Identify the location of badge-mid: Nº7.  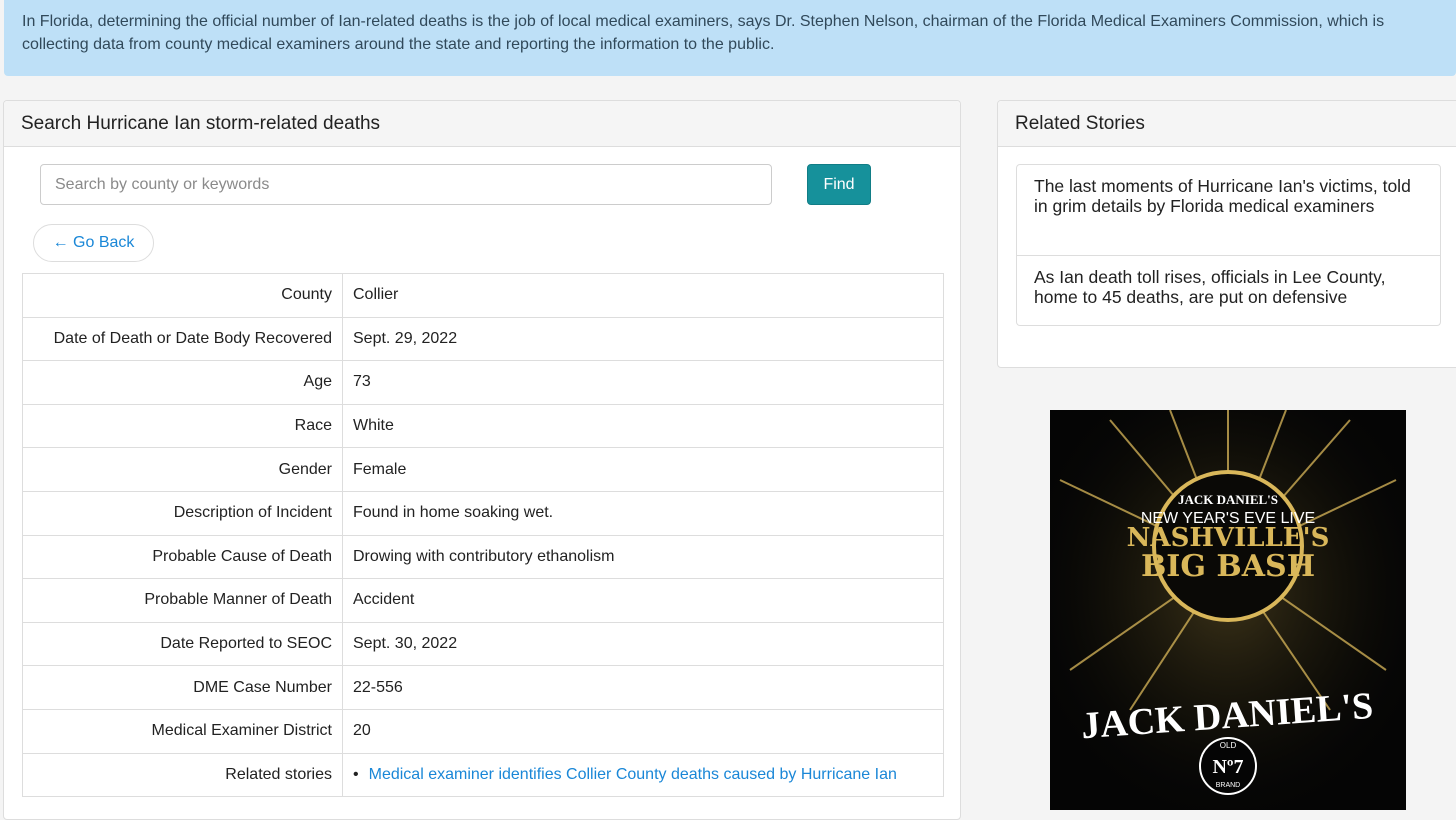
(1227, 767).